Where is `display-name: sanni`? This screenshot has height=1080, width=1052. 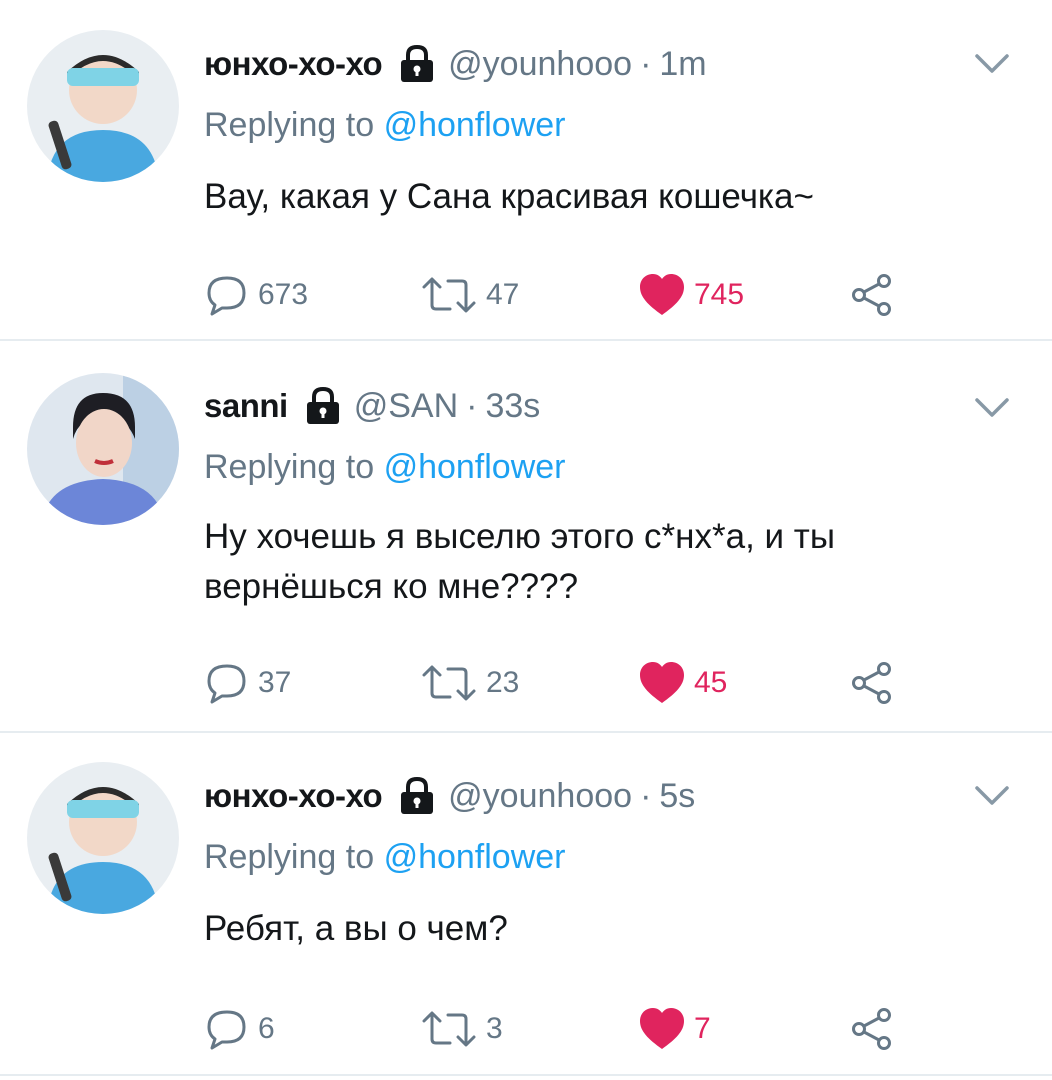
display-name: sanni is located at coordinates (246, 406).